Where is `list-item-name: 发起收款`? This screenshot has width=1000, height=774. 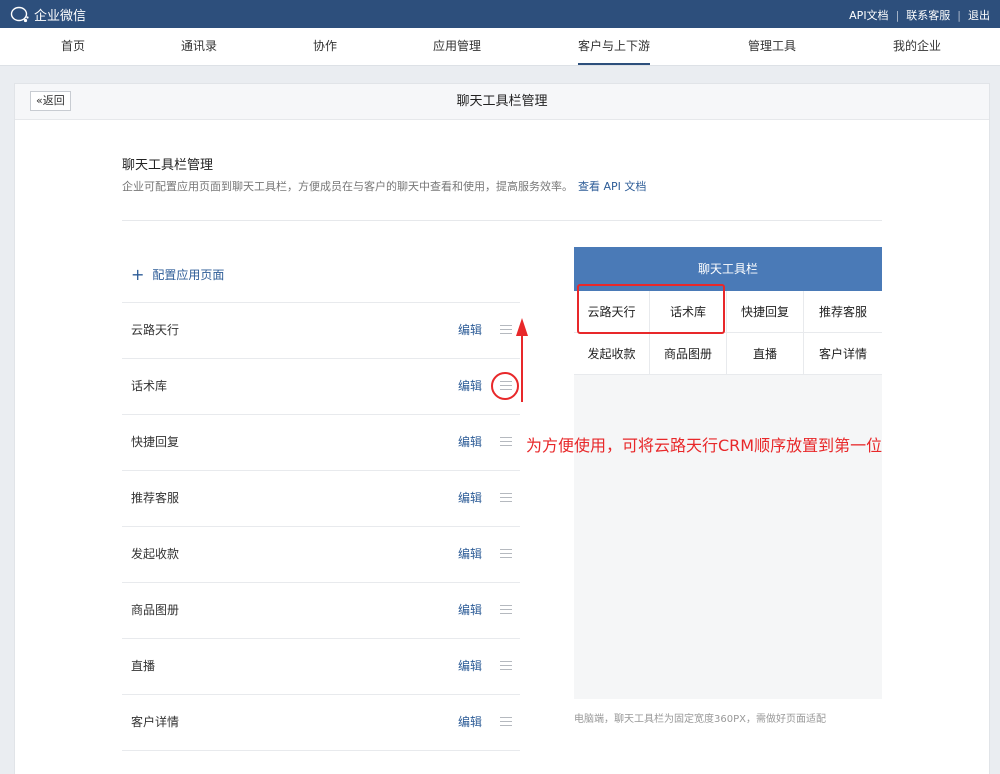
list-item-name: 发起收款 is located at coordinates (155, 554).